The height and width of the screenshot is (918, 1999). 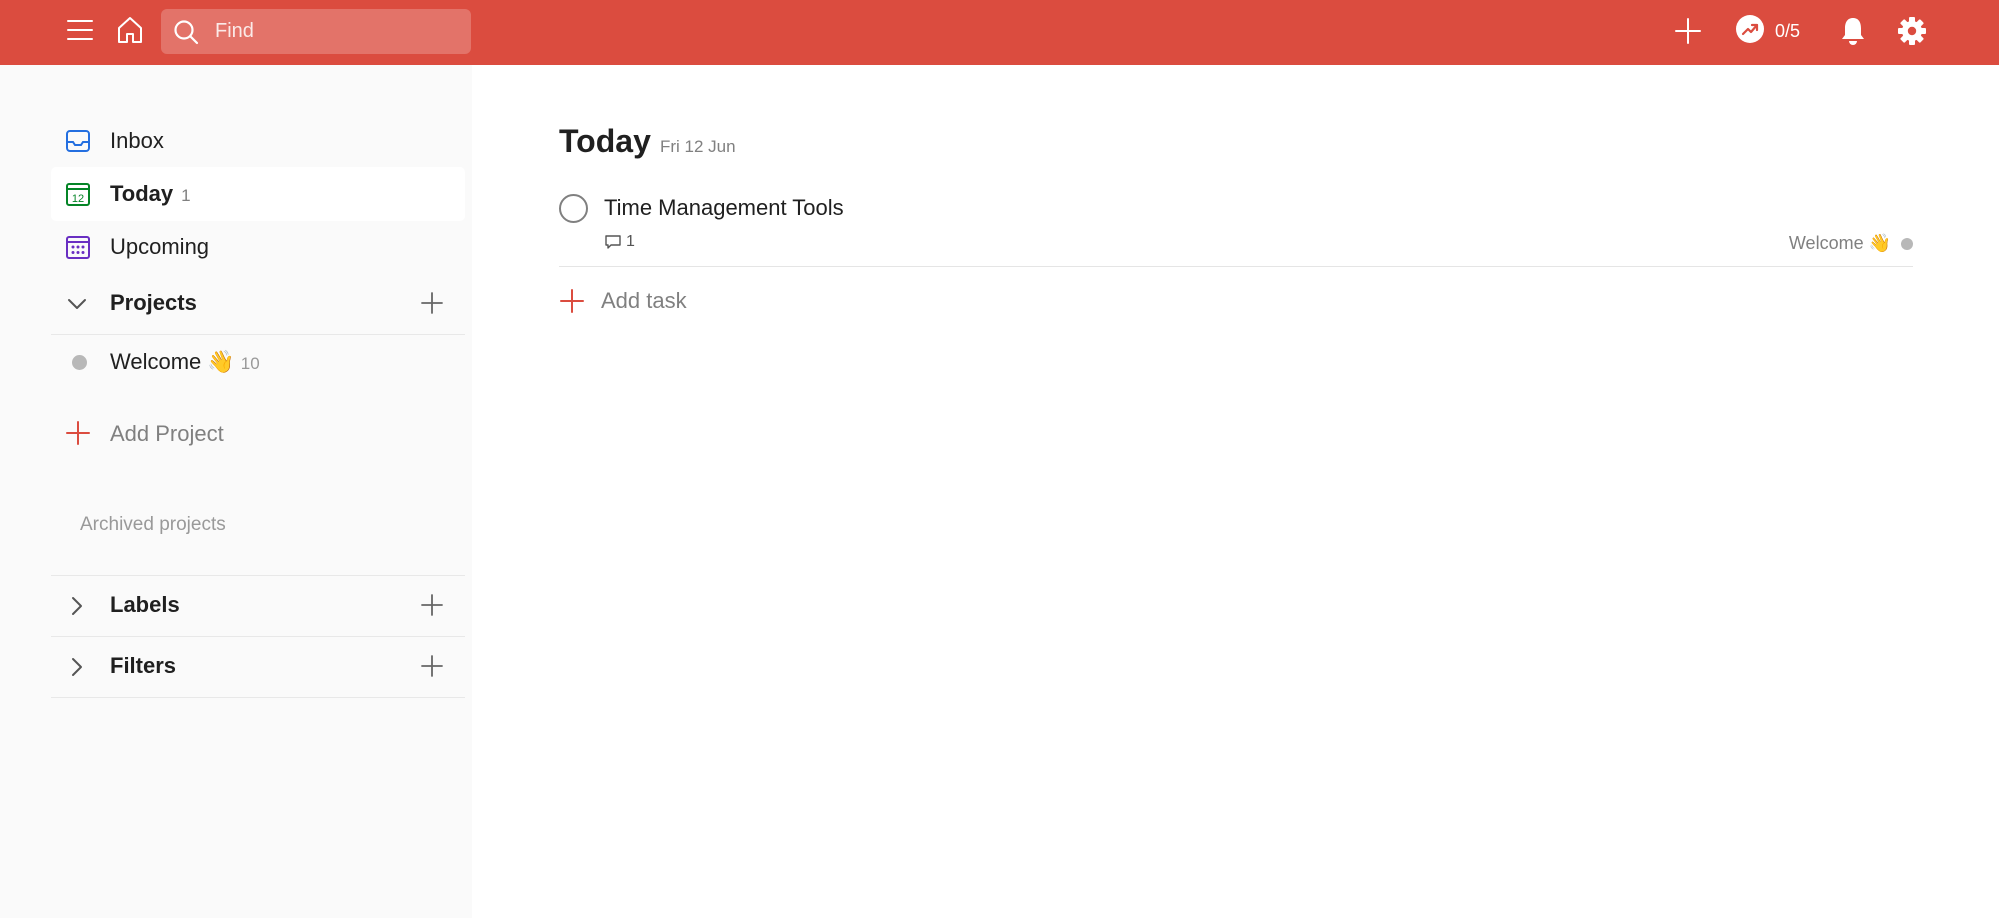 What do you see at coordinates (1767, 31) in the screenshot?
I see `productivity-button: 0/5` at bounding box center [1767, 31].